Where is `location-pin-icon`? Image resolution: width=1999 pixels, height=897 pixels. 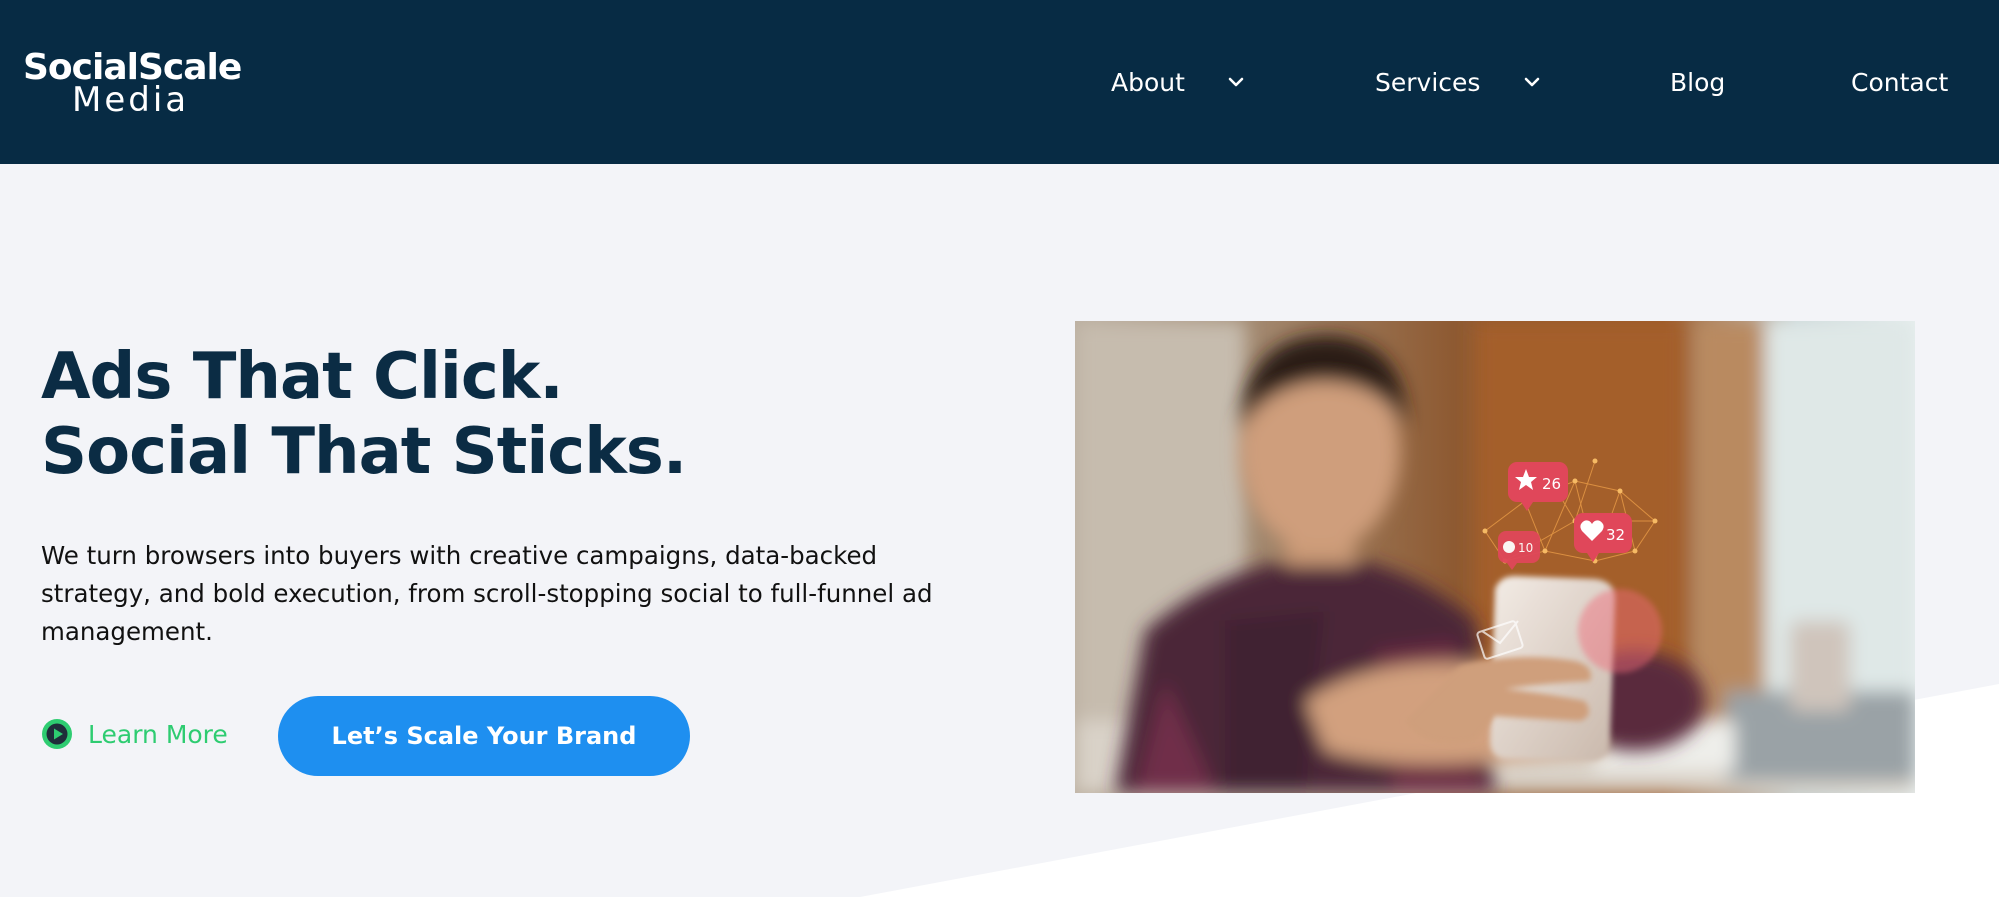 location-pin-icon is located at coordinates (1620, 631).